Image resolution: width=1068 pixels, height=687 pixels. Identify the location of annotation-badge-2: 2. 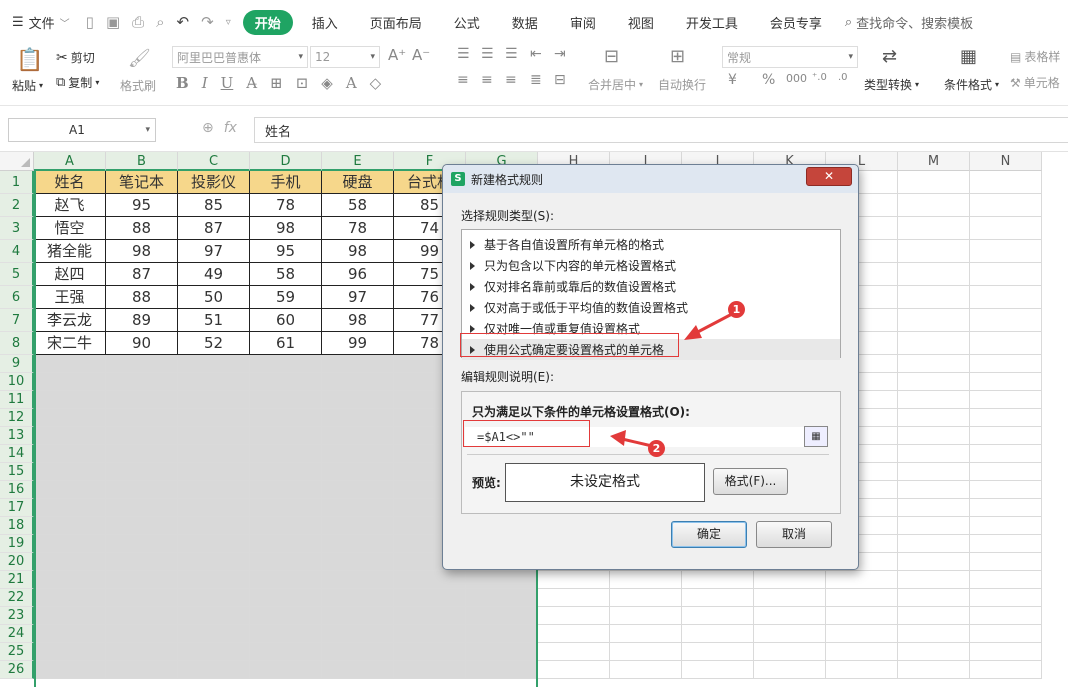
(656, 448).